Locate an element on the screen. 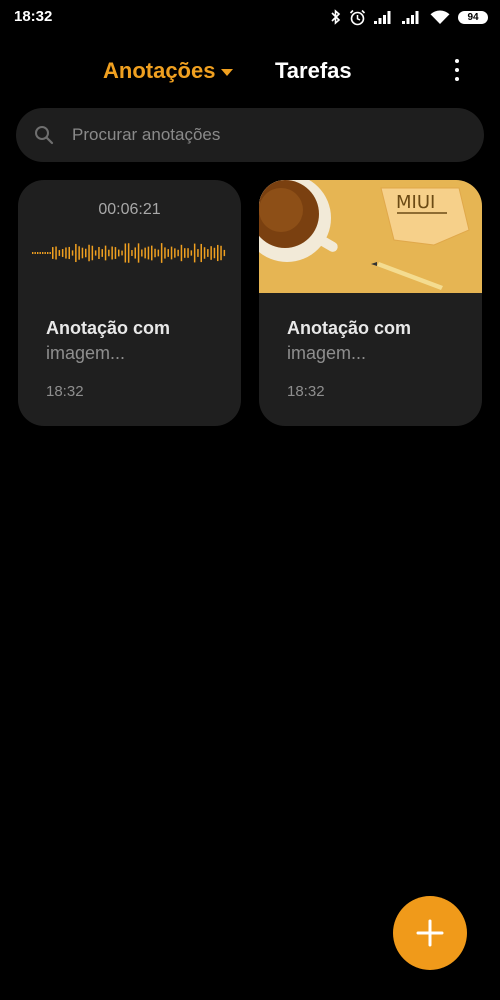 This screenshot has height=1000, width=500. audio-waveform is located at coordinates (129, 253).